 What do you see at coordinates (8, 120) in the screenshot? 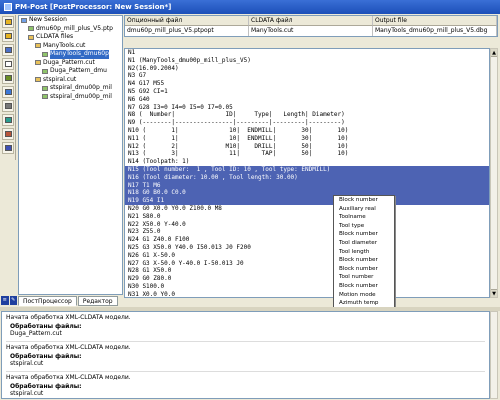
I see `run-icon` at bounding box center [8, 120].